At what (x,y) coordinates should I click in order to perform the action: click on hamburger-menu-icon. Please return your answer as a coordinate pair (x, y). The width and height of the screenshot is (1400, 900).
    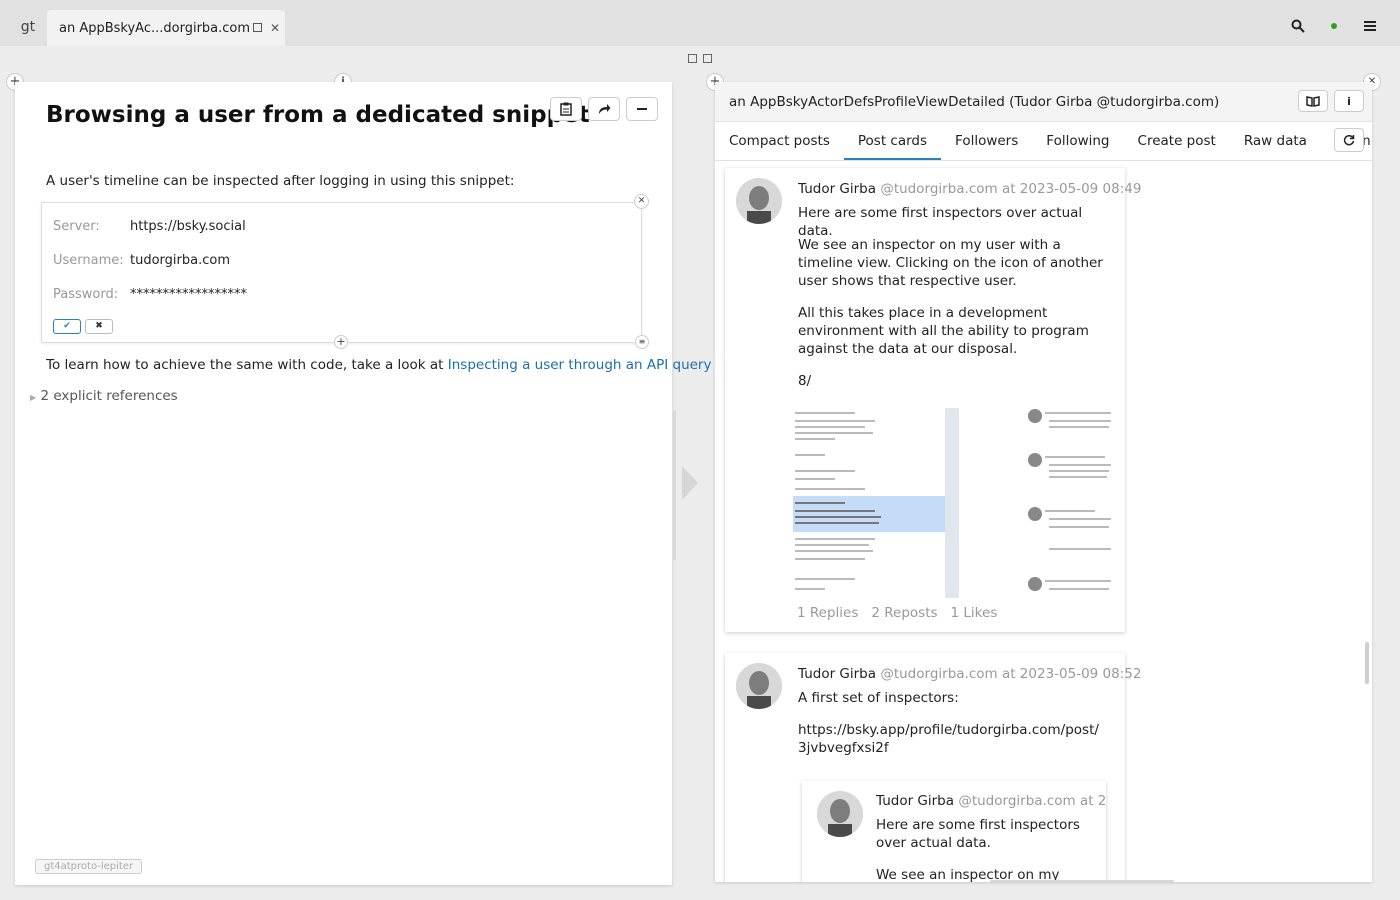
    Looking at the image, I should click on (1370, 26).